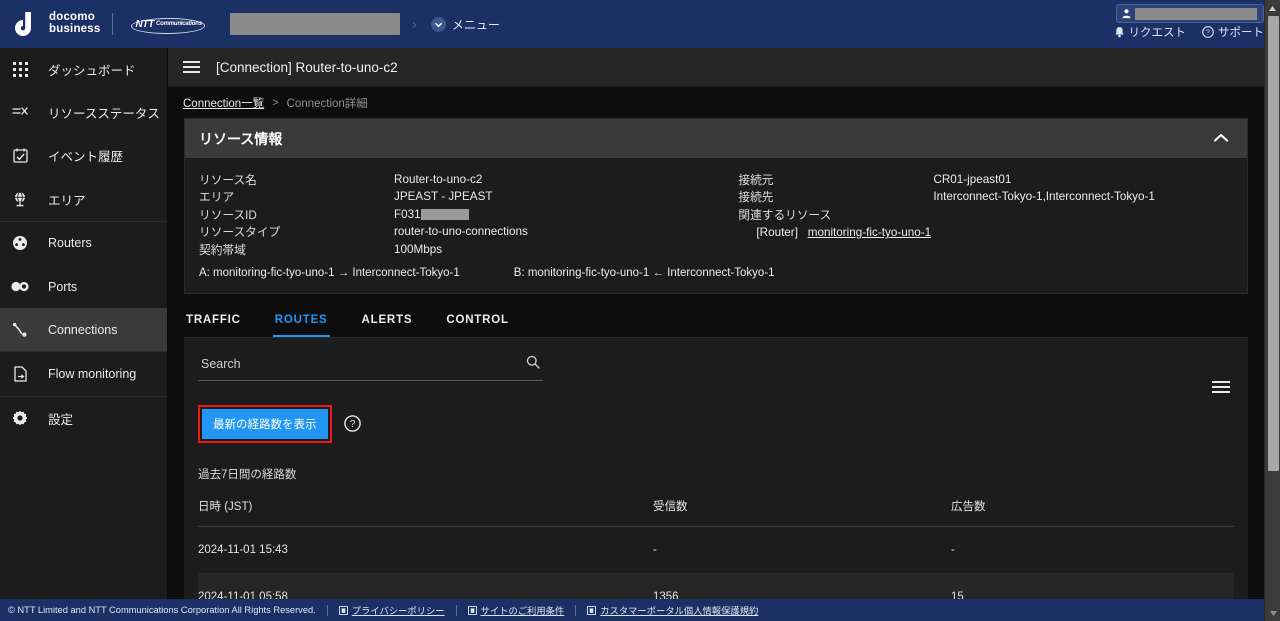 The image size is (1280, 621). What do you see at coordinates (83, 155) in the screenshot?
I see `sidebar-item-event-history: イベント履歴` at bounding box center [83, 155].